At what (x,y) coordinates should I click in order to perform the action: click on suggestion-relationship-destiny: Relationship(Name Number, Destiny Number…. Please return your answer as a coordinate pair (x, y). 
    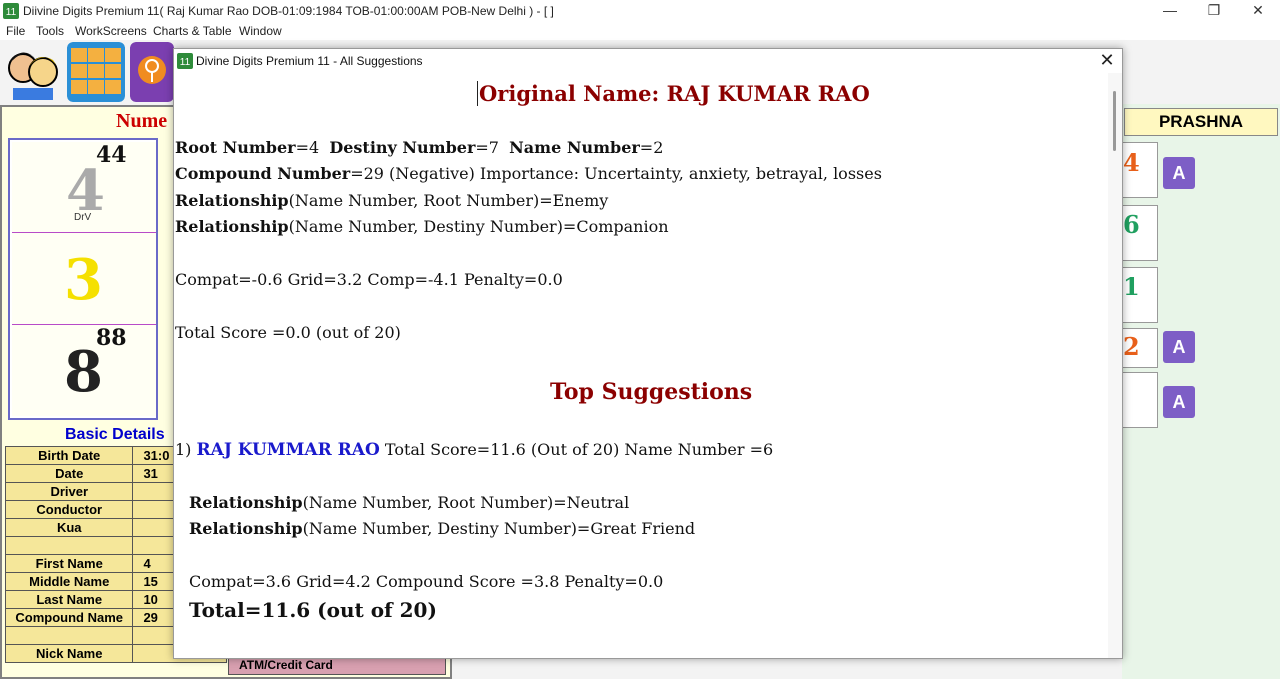
    Looking at the image, I should click on (442, 528).